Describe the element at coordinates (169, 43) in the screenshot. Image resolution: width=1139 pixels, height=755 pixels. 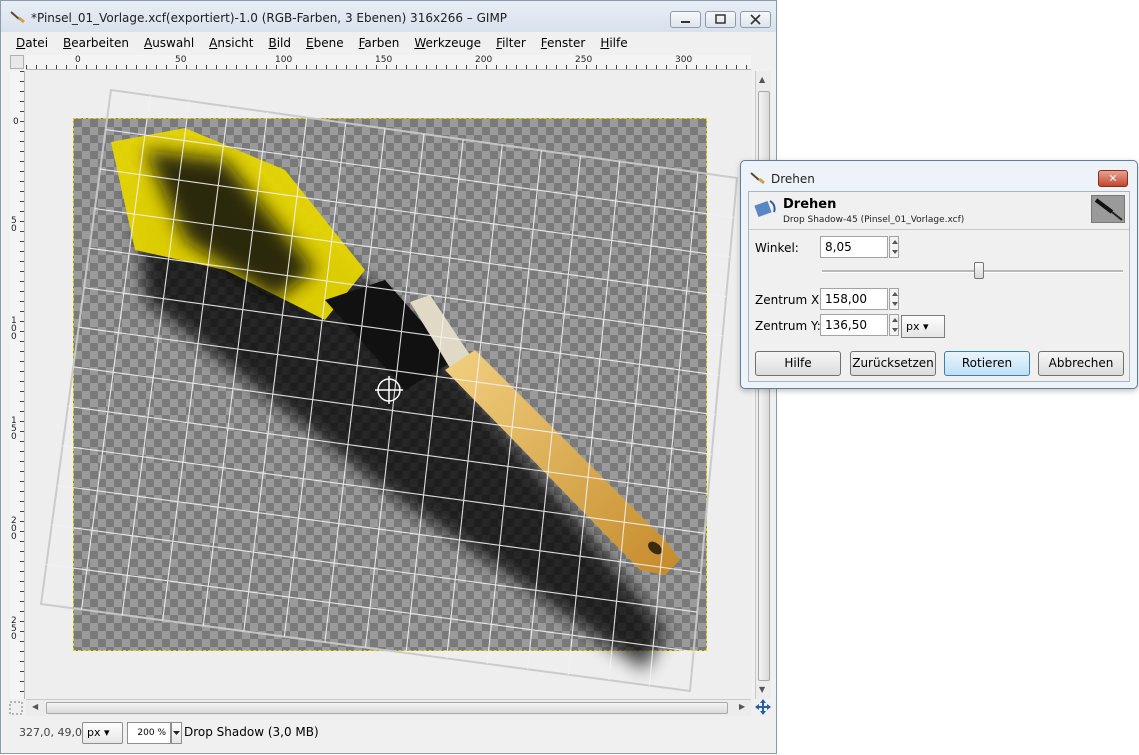
I see `menu-auswahl: Auswahl` at that location.